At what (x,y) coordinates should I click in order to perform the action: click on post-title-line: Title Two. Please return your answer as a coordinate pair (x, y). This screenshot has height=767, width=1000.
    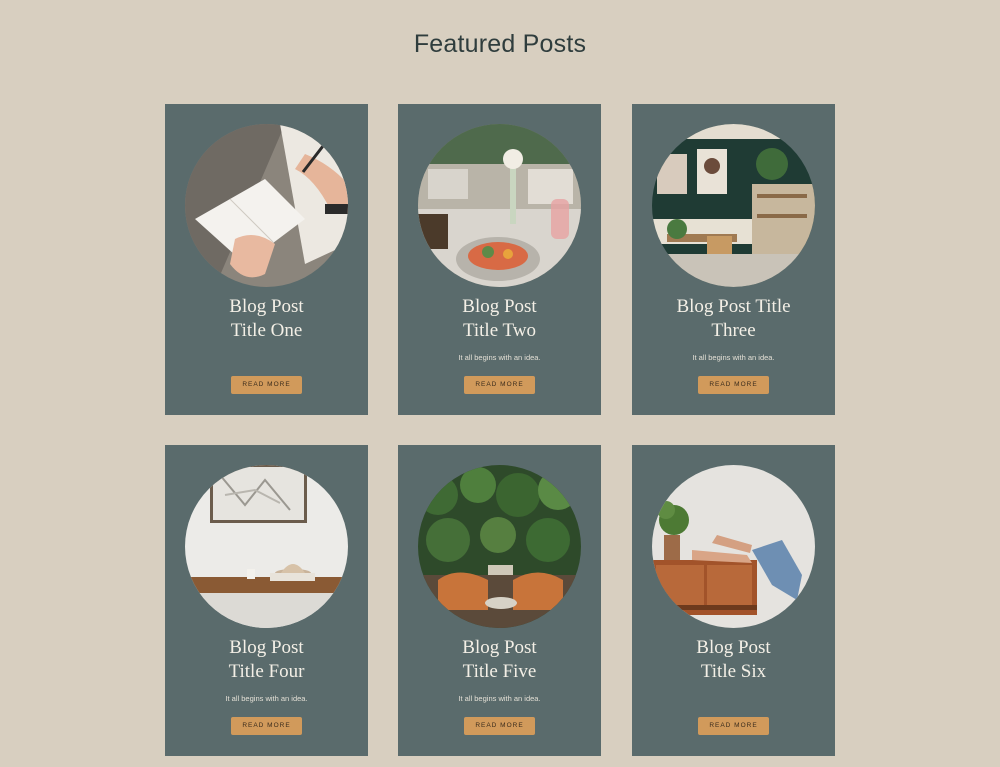
    Looking at the image, I should click on (499, 330).